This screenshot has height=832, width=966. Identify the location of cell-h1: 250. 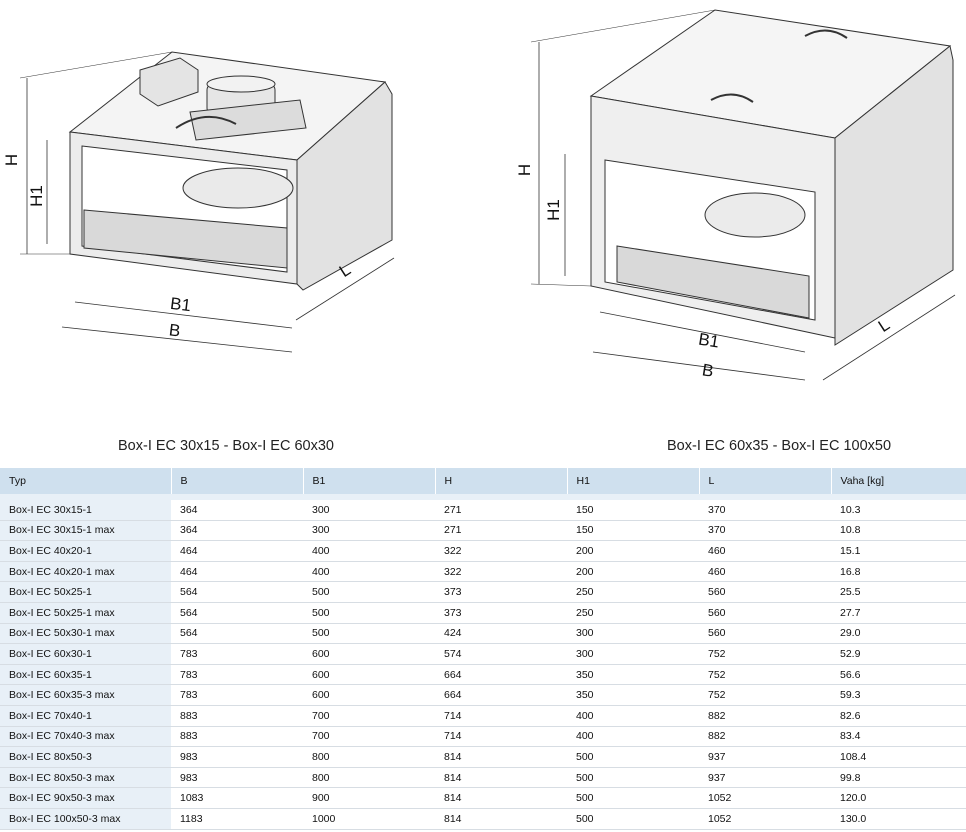
(633, 592).